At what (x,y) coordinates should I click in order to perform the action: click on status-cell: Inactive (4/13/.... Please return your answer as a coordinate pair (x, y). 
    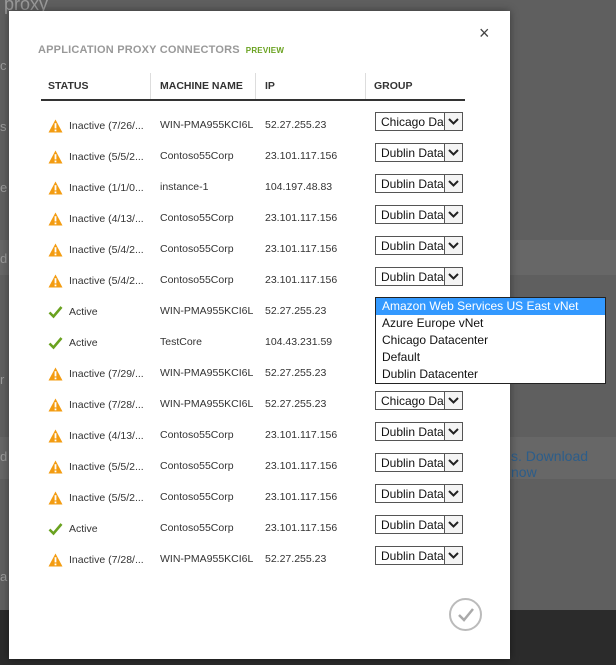
    Looking at the image, I should click on (96, 219).